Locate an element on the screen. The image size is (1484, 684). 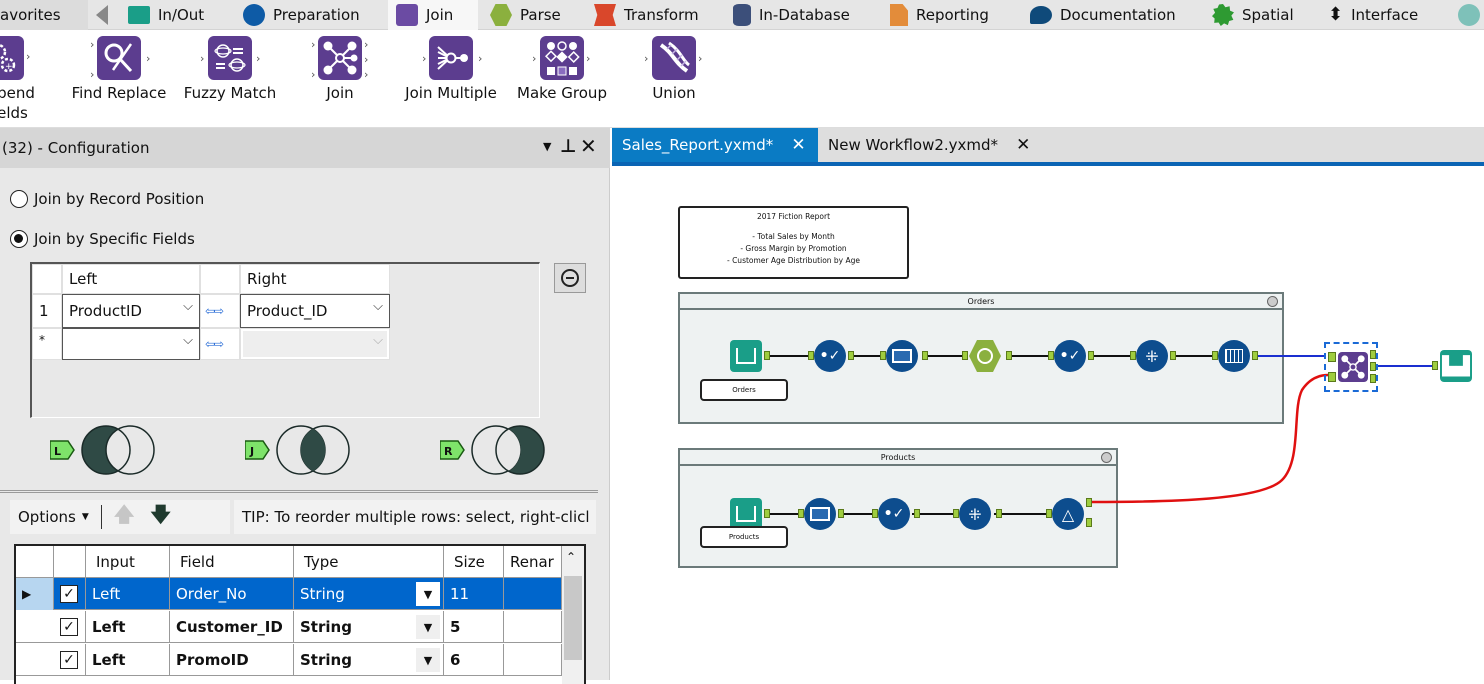
tab-sales-report: Sales_Report.yxmd* ✕ is located at coordinates (715, 145).